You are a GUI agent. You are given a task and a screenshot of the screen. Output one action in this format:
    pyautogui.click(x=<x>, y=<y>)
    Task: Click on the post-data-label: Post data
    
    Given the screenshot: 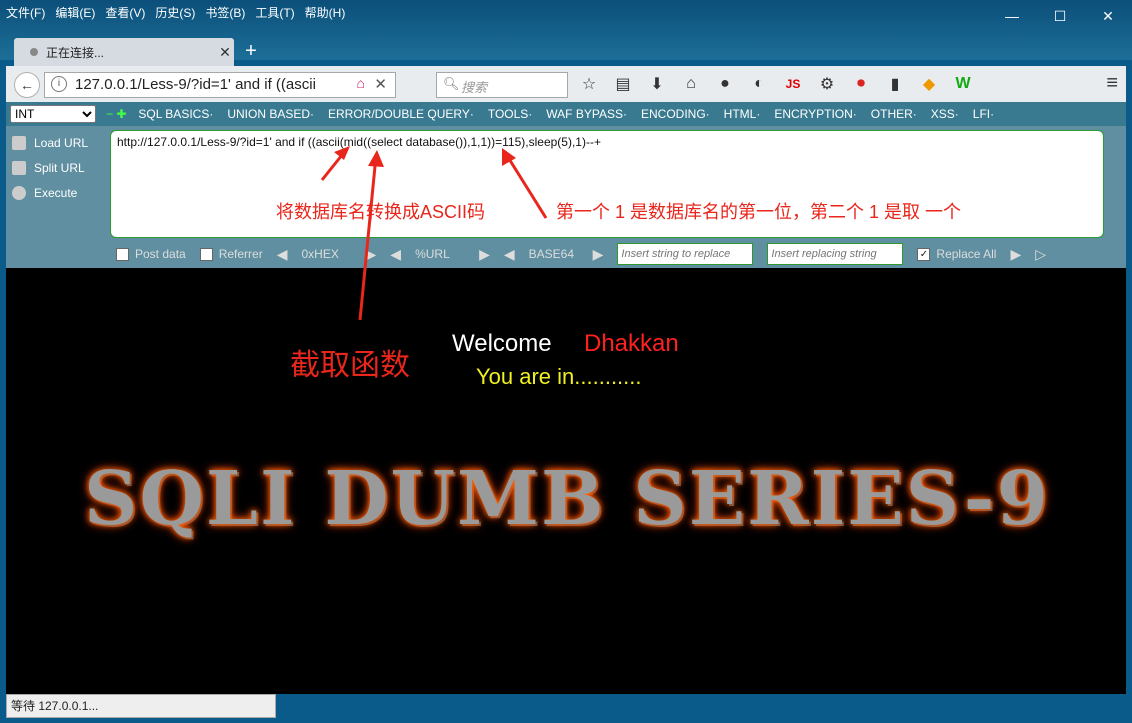 What is the action you would take?
    pyautogui.click(x=160, y=254)
    